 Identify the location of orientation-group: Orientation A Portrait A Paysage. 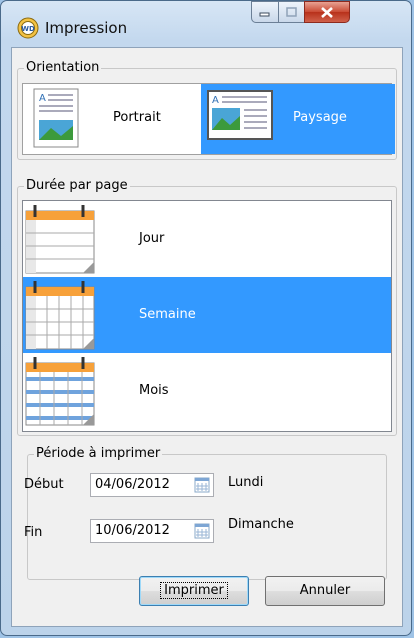
(207, 110).